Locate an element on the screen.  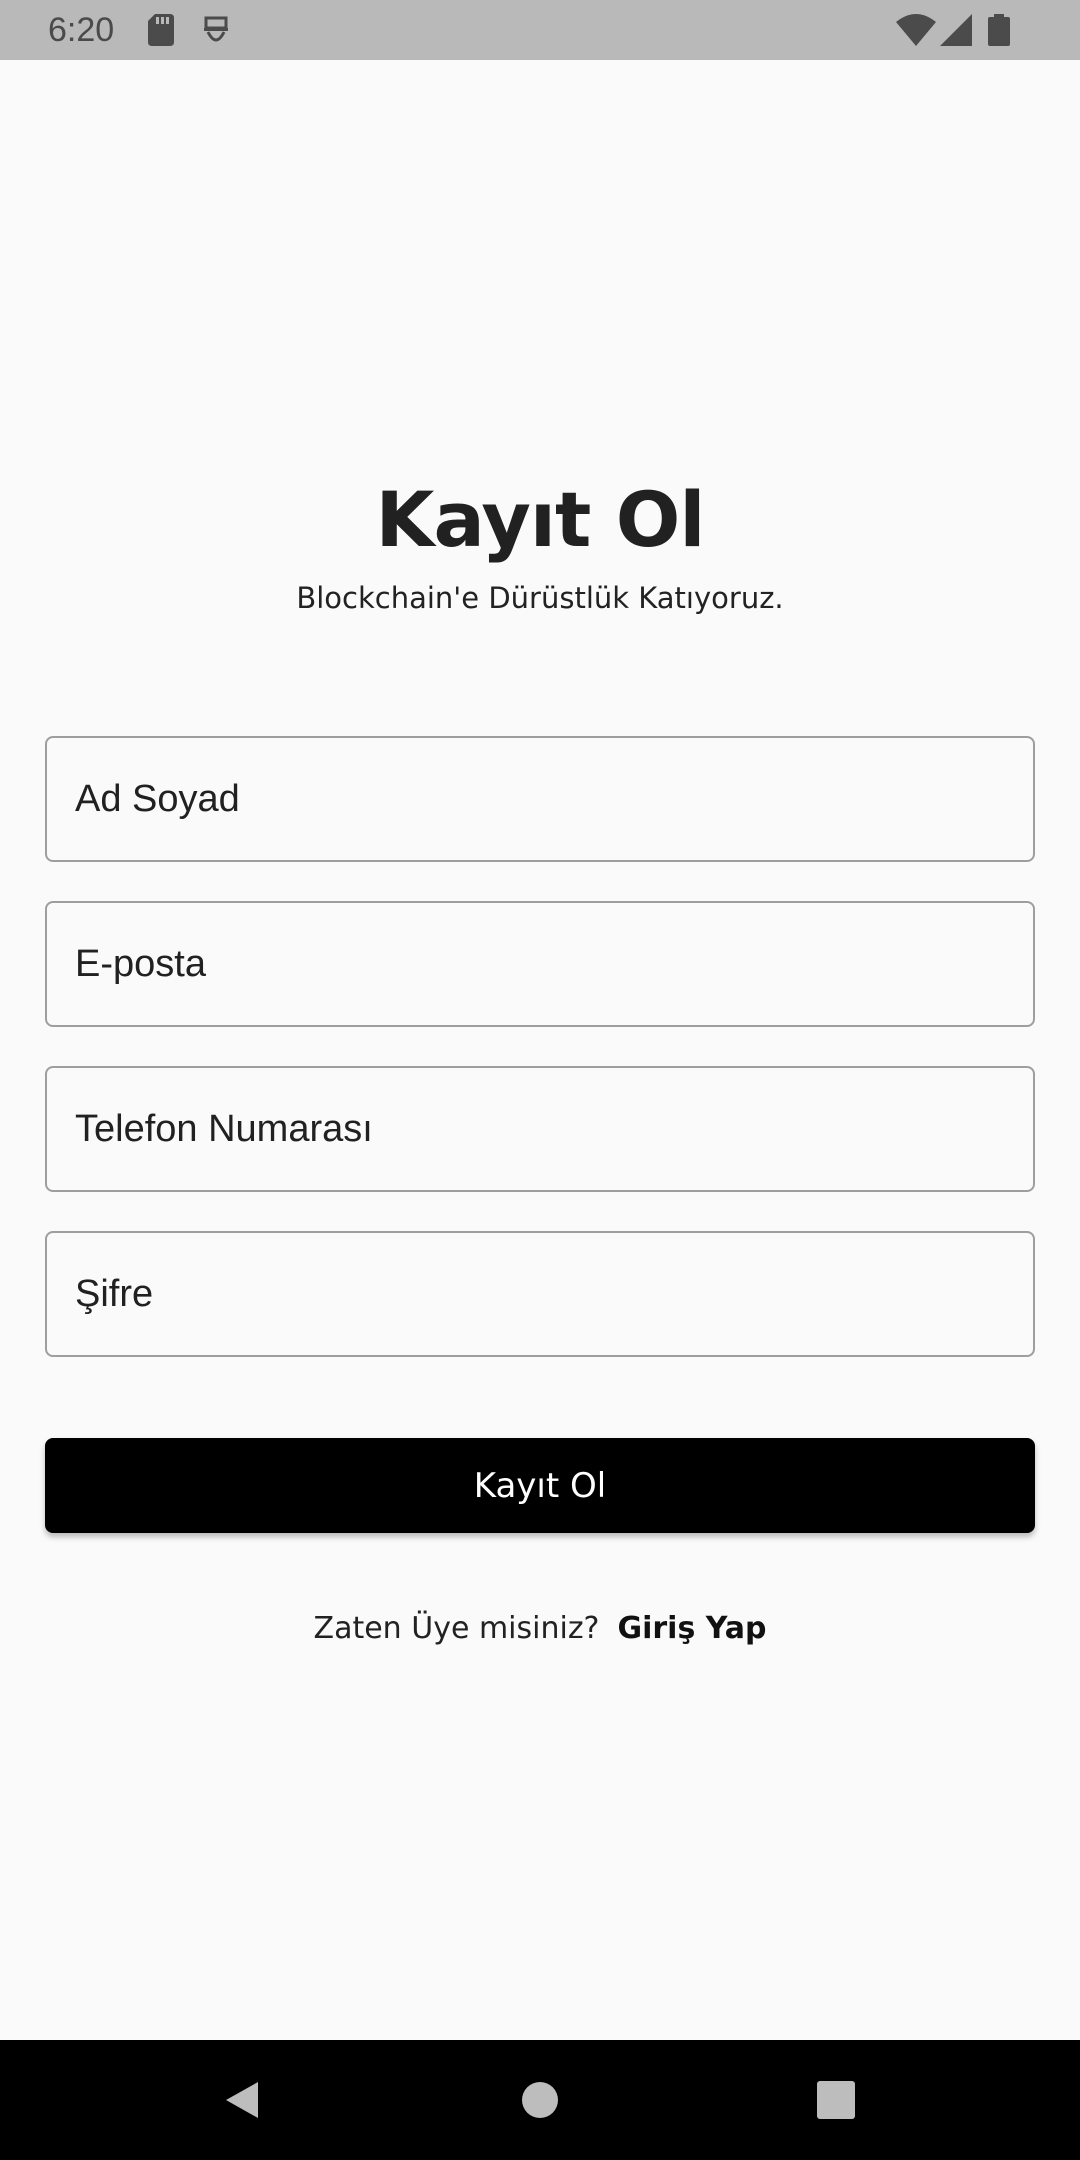
recents-button is located at coordinates (836, 2100).